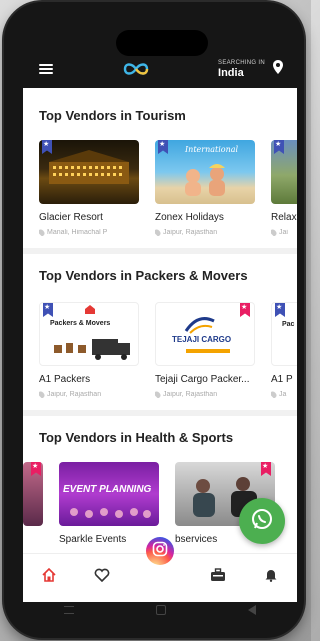 This screenshot has width=320, height=641. Describe the element at coordinates (284, 217) in the screenshot. I see `vendor-name: Relax` at that location.